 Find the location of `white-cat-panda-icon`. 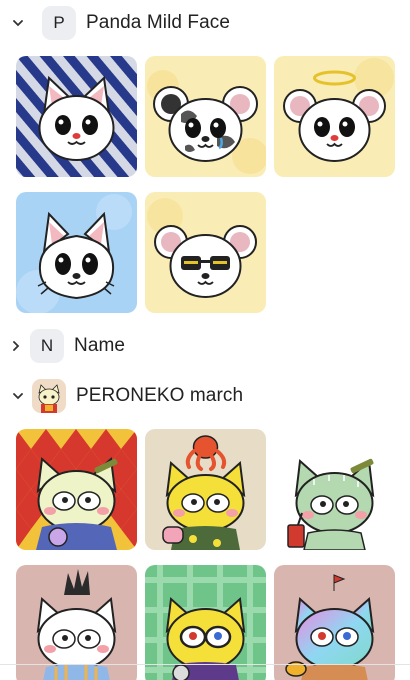

white-cat-panda-icon is located at coordinates (76, 116).